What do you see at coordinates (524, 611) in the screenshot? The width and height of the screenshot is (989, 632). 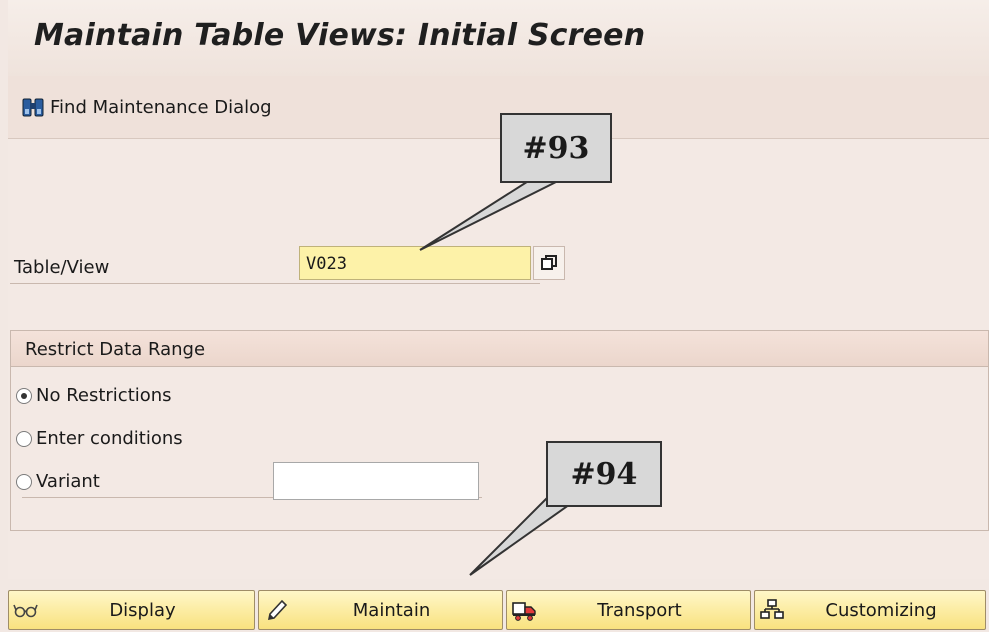 I see `truck-icon` at bounding box center [524, 611].